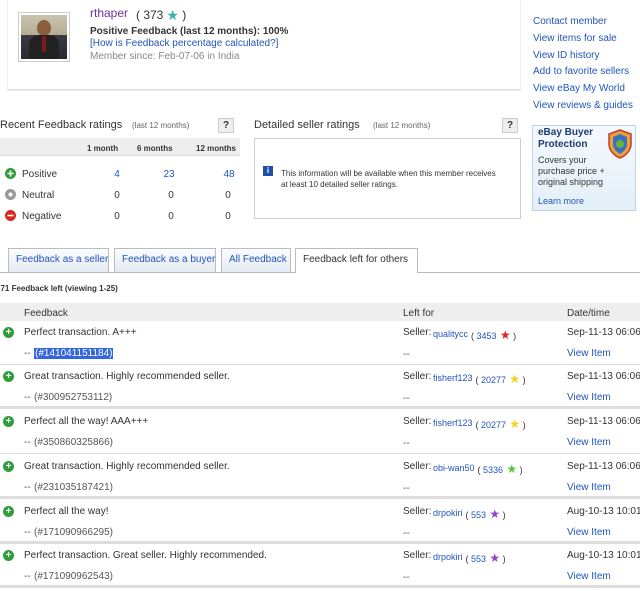 This screenshot has width=640, height=591. I want to click on rating-label-neutral: Neutral, so click(38, 195).